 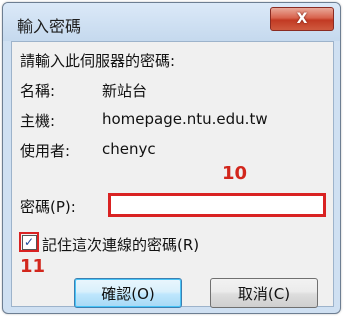 I want to click on annotation-password-number: 10, so click(x=235, y=173).